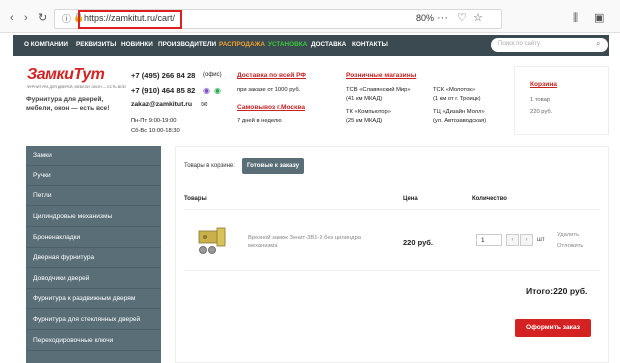 This screenshot has height=363, width=620. Describe the element at coordinates (214, 240) in the screenshot. I see `product-image` at that location.